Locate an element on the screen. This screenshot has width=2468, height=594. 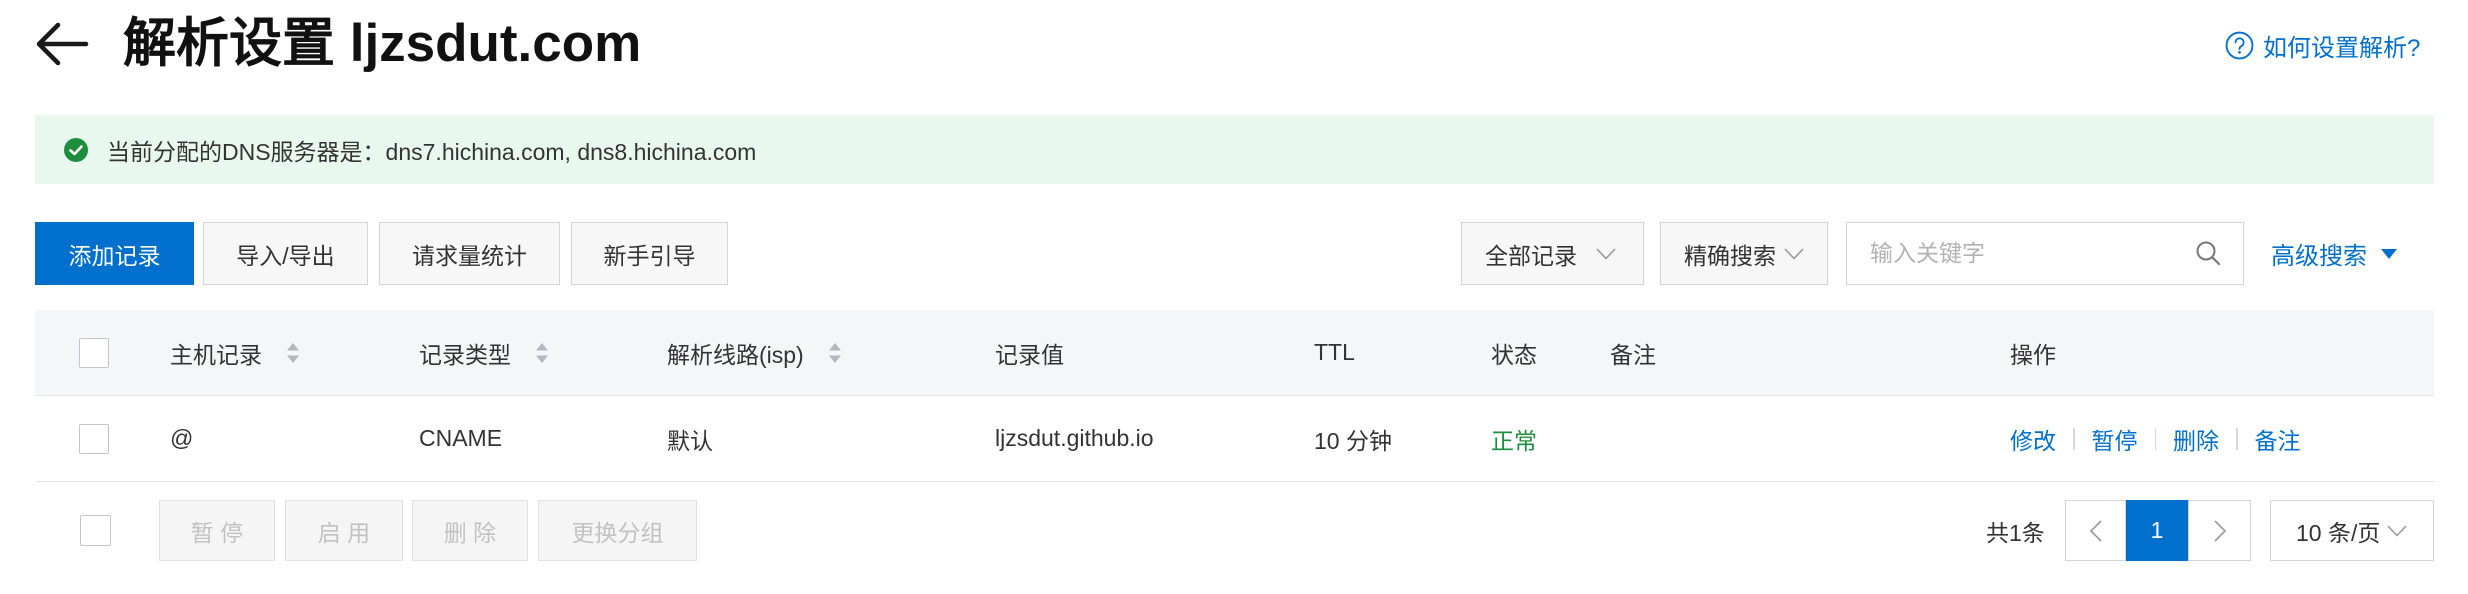
record-filter-select: 全部记录 is located at coordinates (1552, 253).